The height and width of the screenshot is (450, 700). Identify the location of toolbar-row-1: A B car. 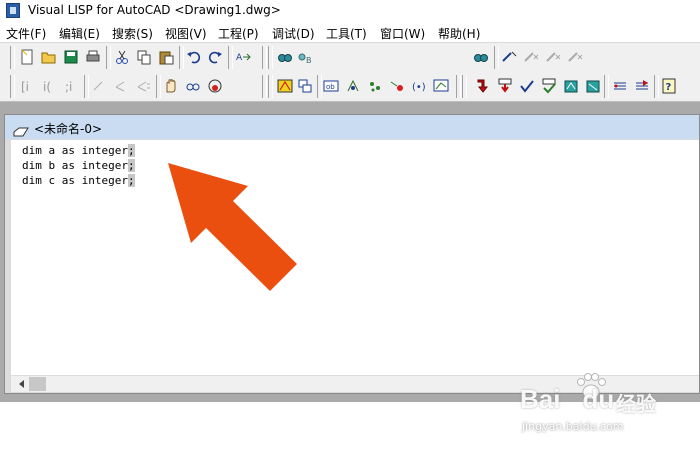
(350, 76).